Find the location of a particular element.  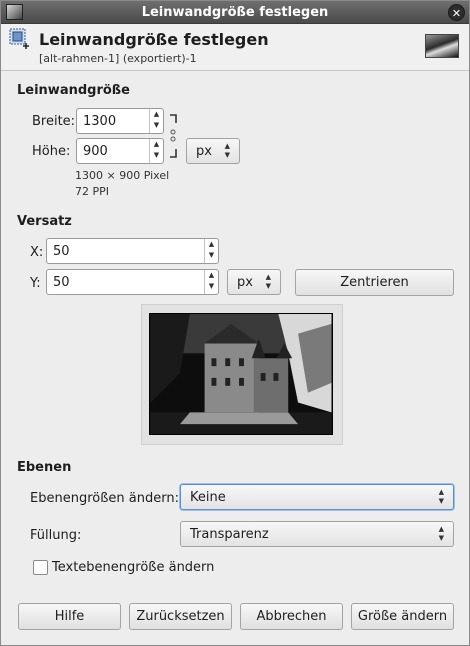

resize-layers-label: Ebenengrößen ändern: is located at coordinates (104, 498).